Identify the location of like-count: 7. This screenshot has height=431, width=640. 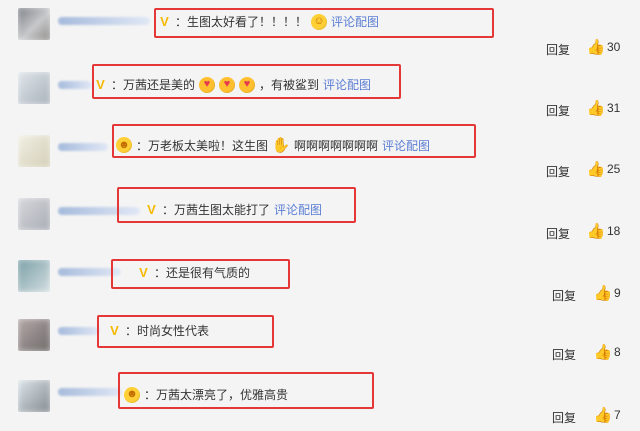
(617, 415).